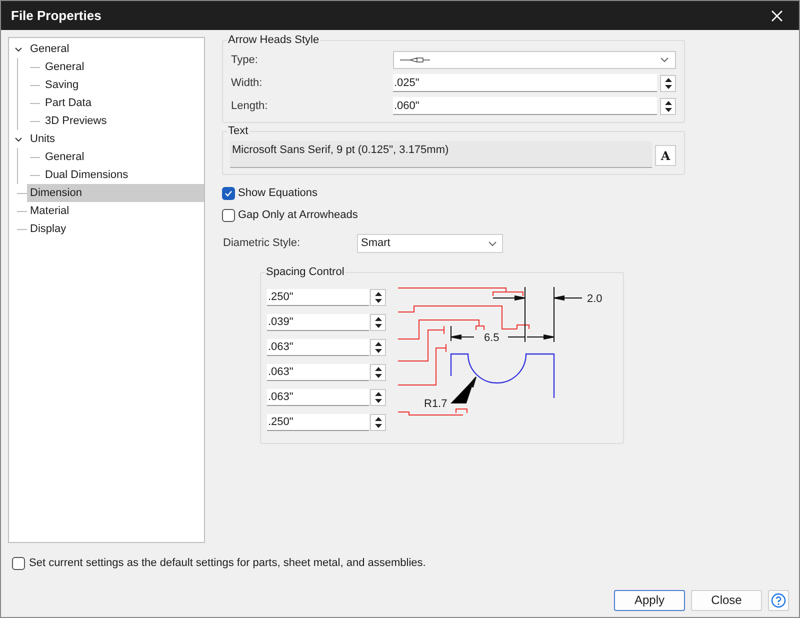 The width and height of the screenshot is (800, 618). I want to click on close-icon, so click(777, 16).